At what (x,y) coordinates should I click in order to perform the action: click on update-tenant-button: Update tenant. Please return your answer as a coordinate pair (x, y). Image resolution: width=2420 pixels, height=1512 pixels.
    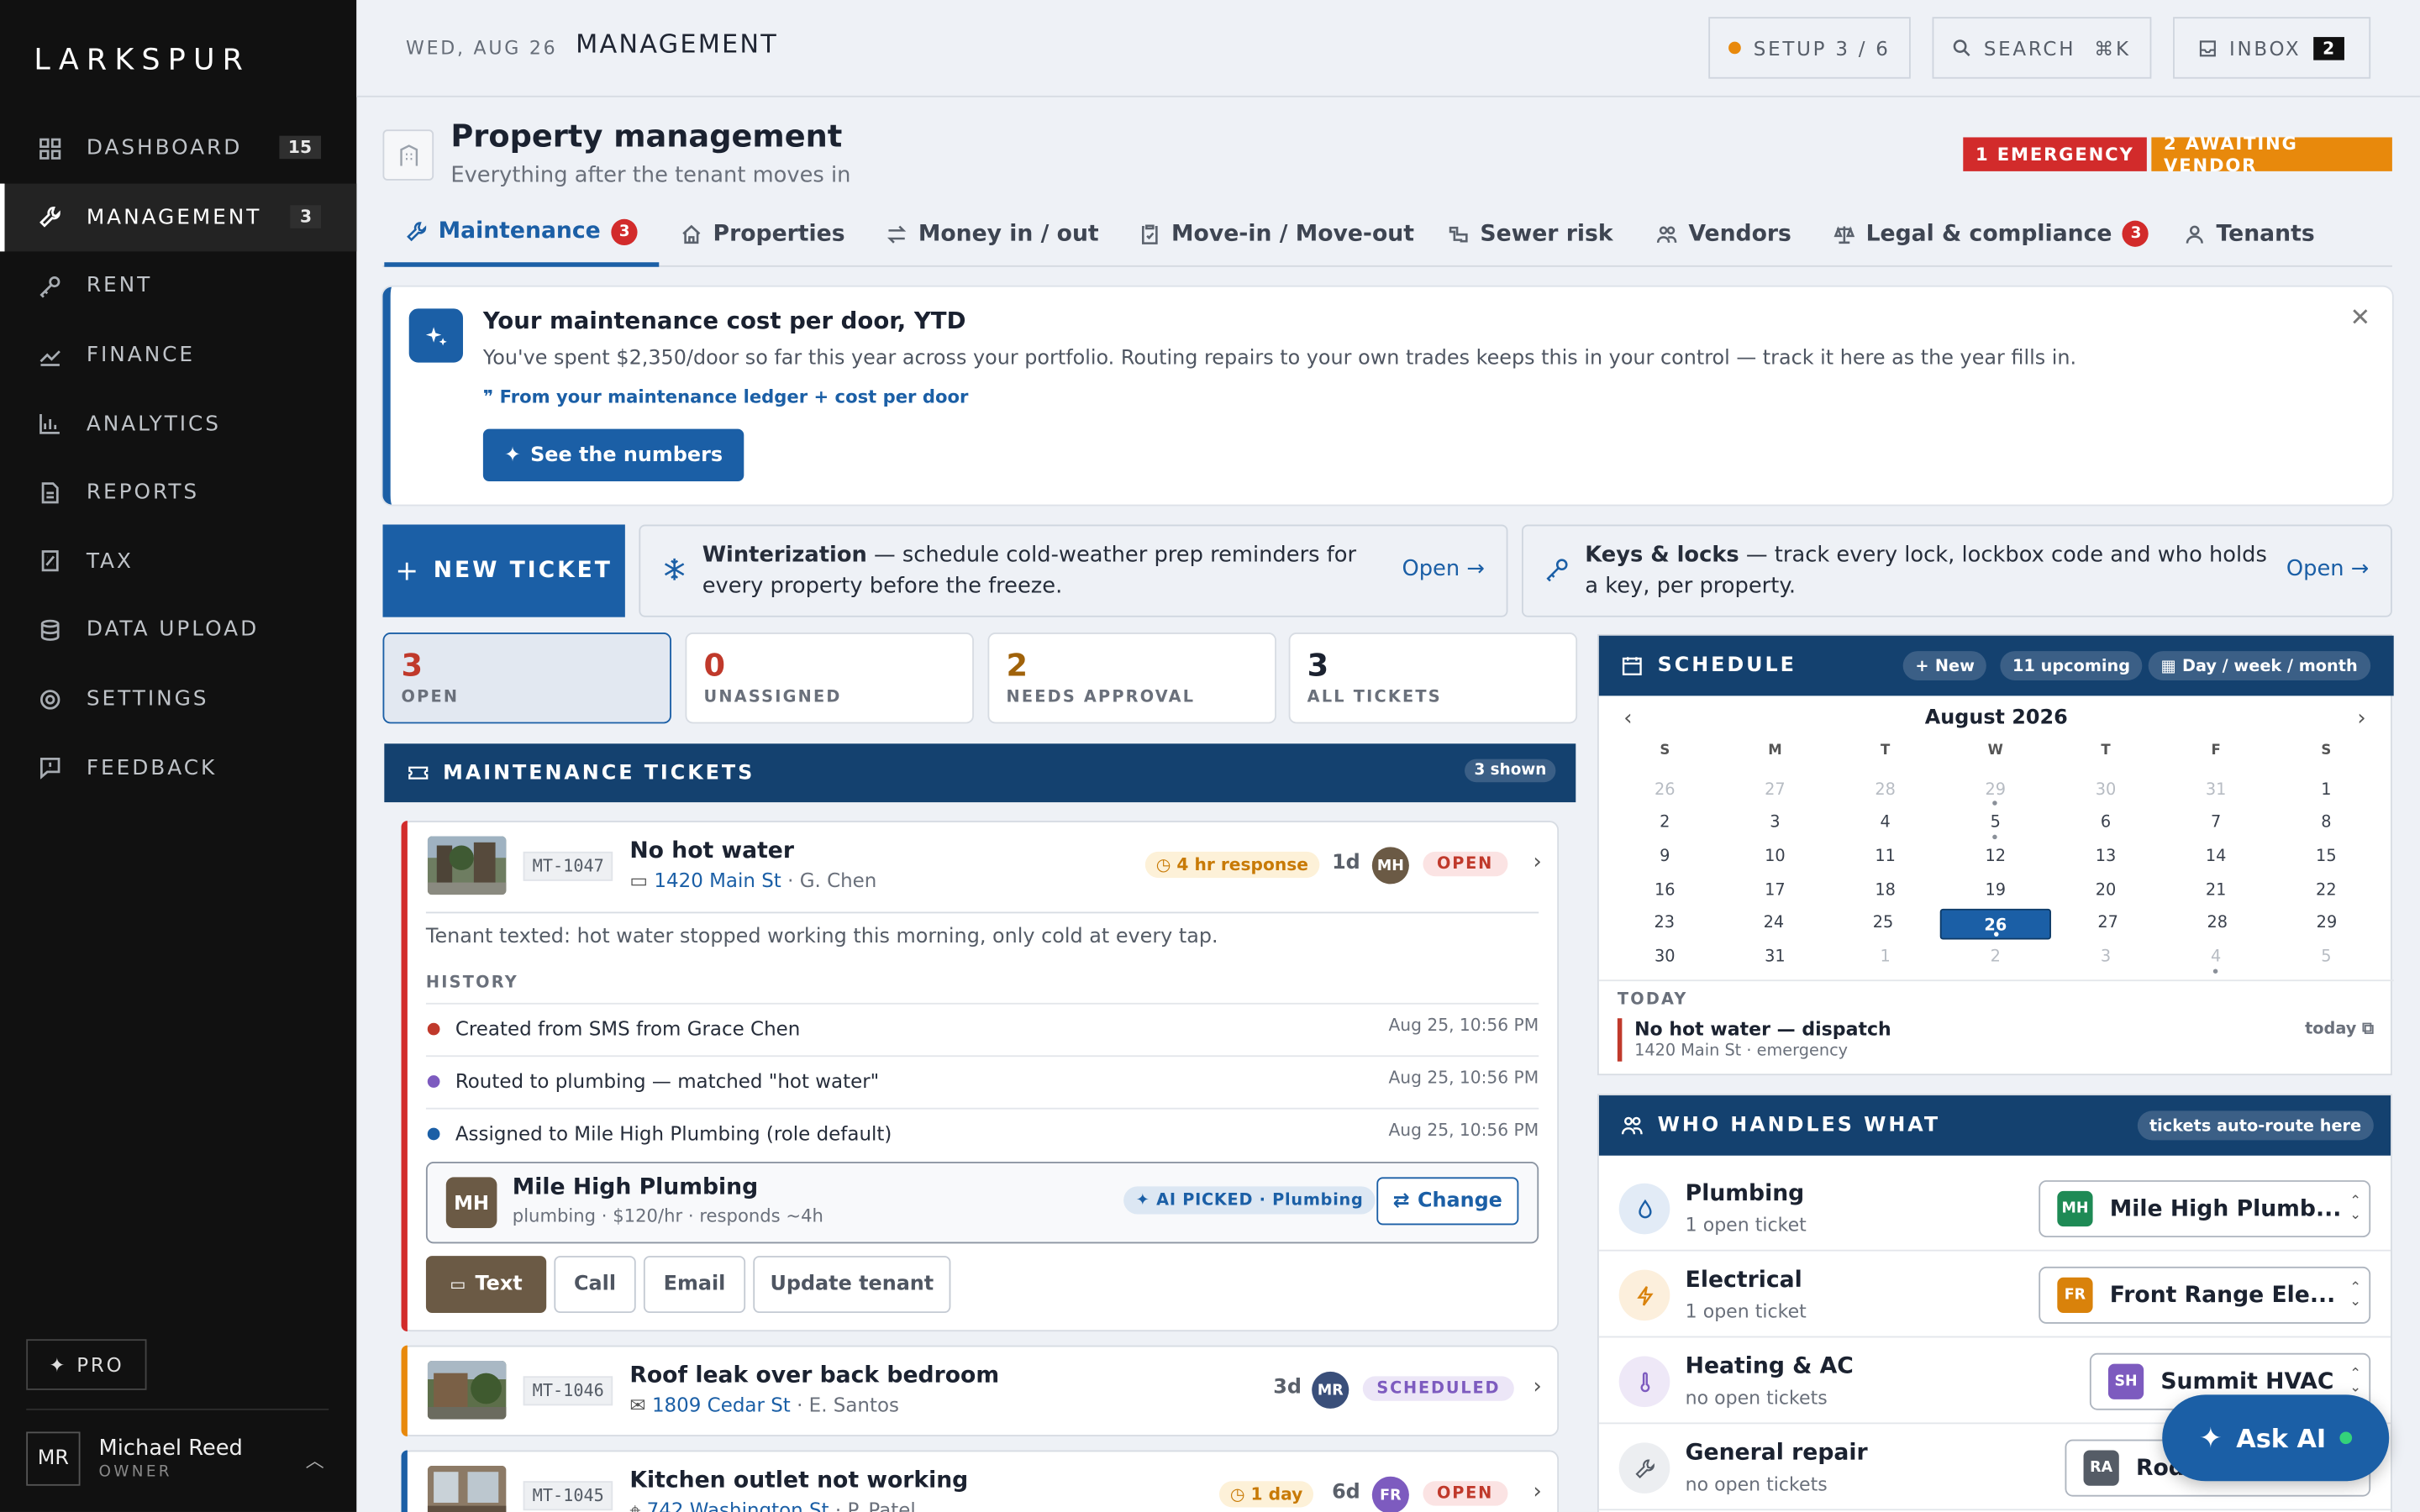
    Looking at the image, I should click on (852, 1285).